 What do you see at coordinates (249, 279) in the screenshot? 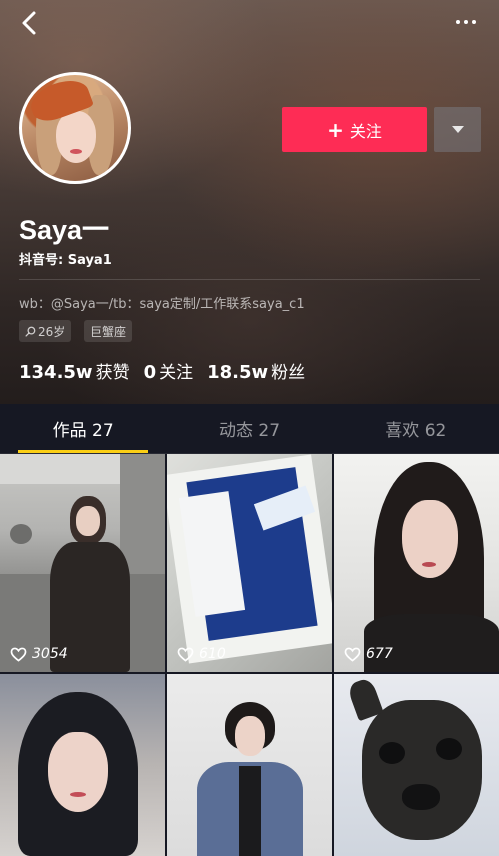
I see `divider` at bounding box center [249, 279].